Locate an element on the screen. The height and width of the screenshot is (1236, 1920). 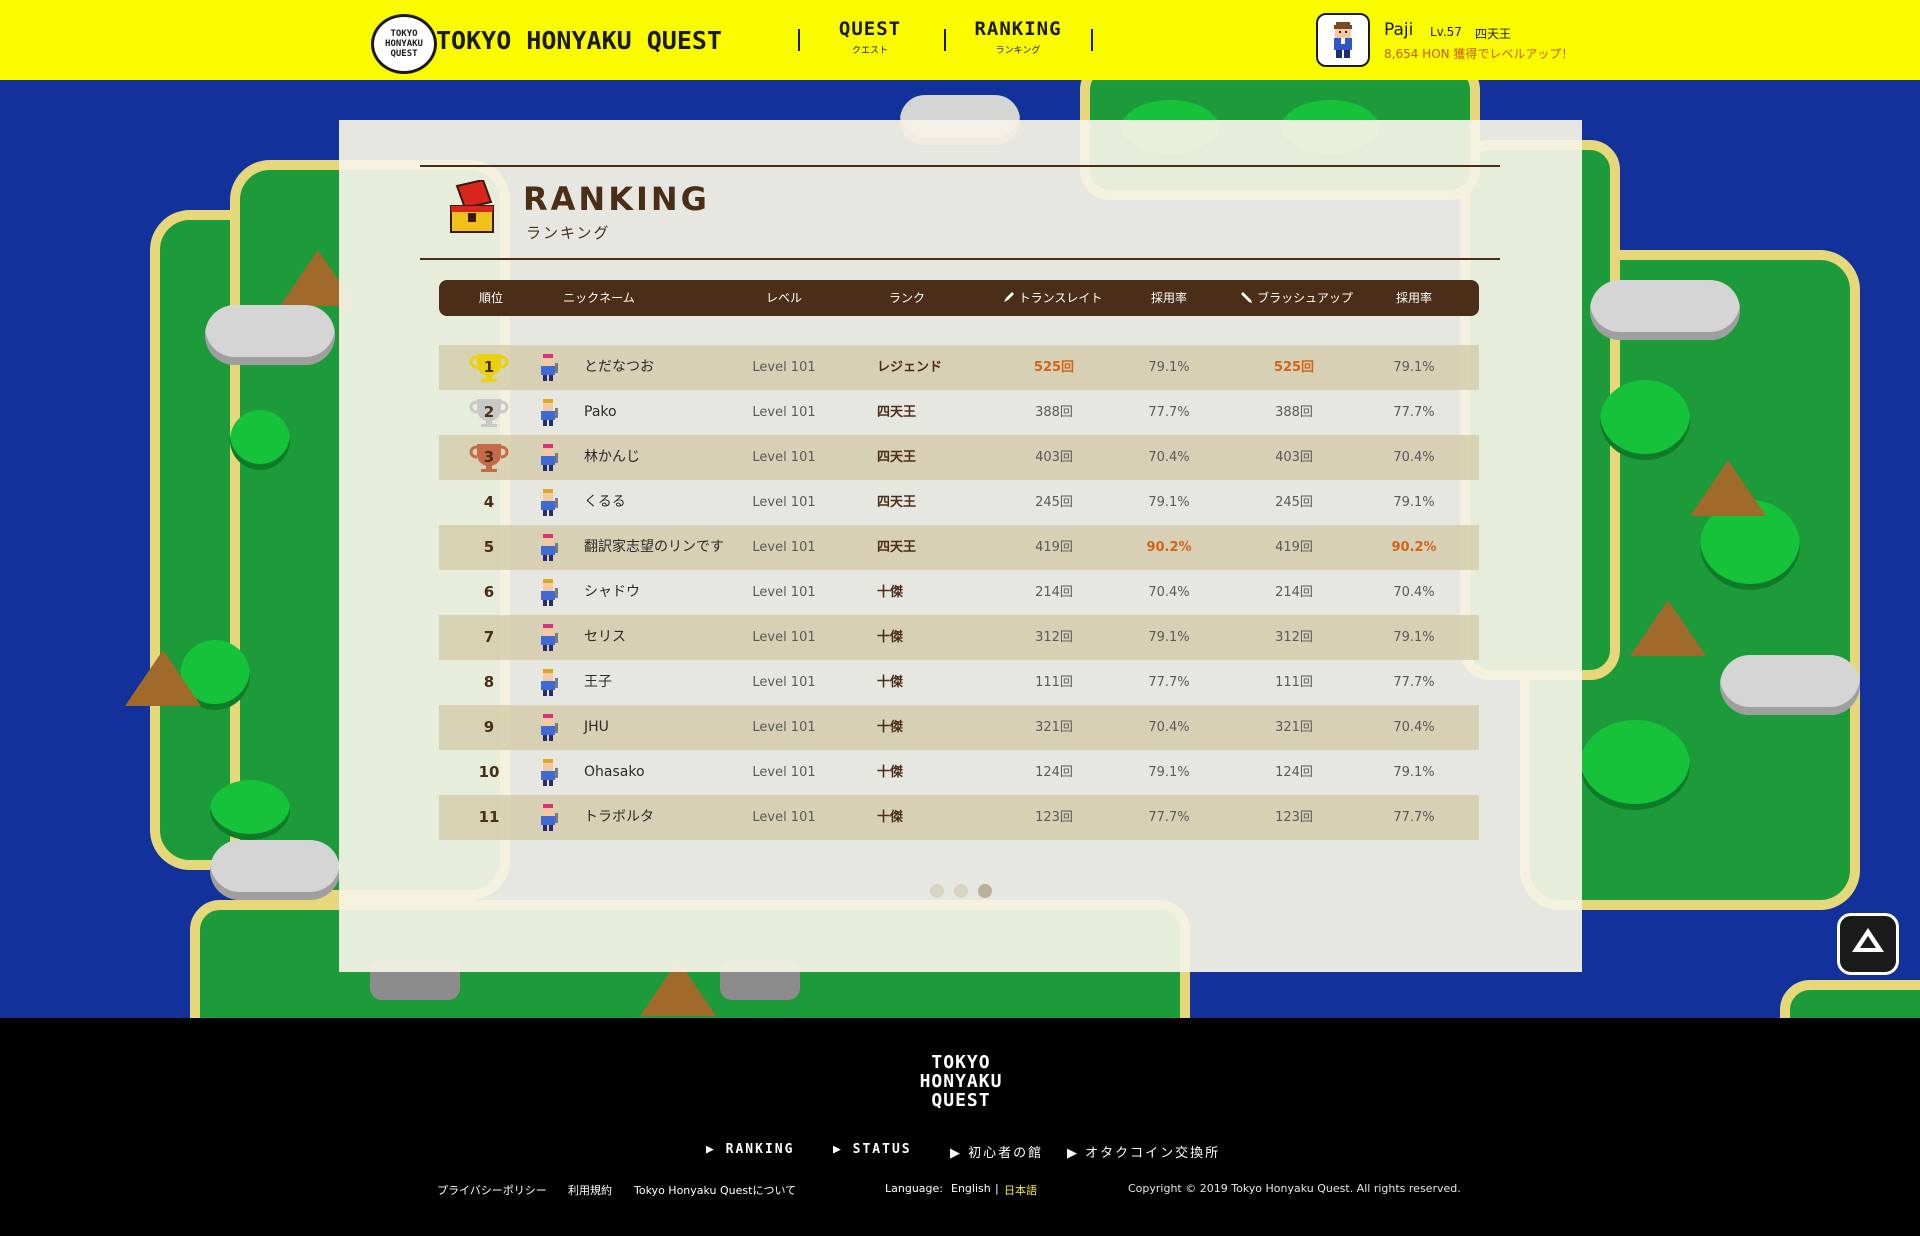
nickname: 翻訳家志望のリンです is located at coordinates (674, 547).